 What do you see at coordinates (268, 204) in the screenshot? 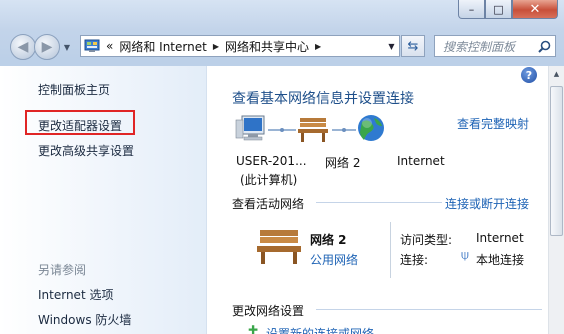
I see `active-networks-heading: 查看活动网络` at bounding box center [268, 204].